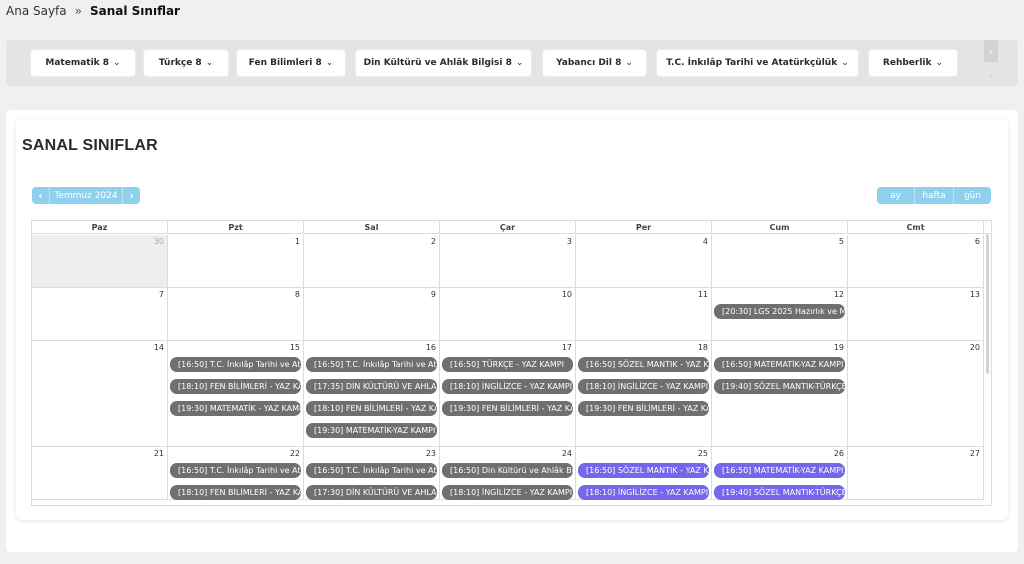  What do you see at coordinates (752, 63) in the screenshot?
I see `subject-label: T.C. İnkılâp Tarihi ve Atatürkçülük` at bounding box center [752, 63].